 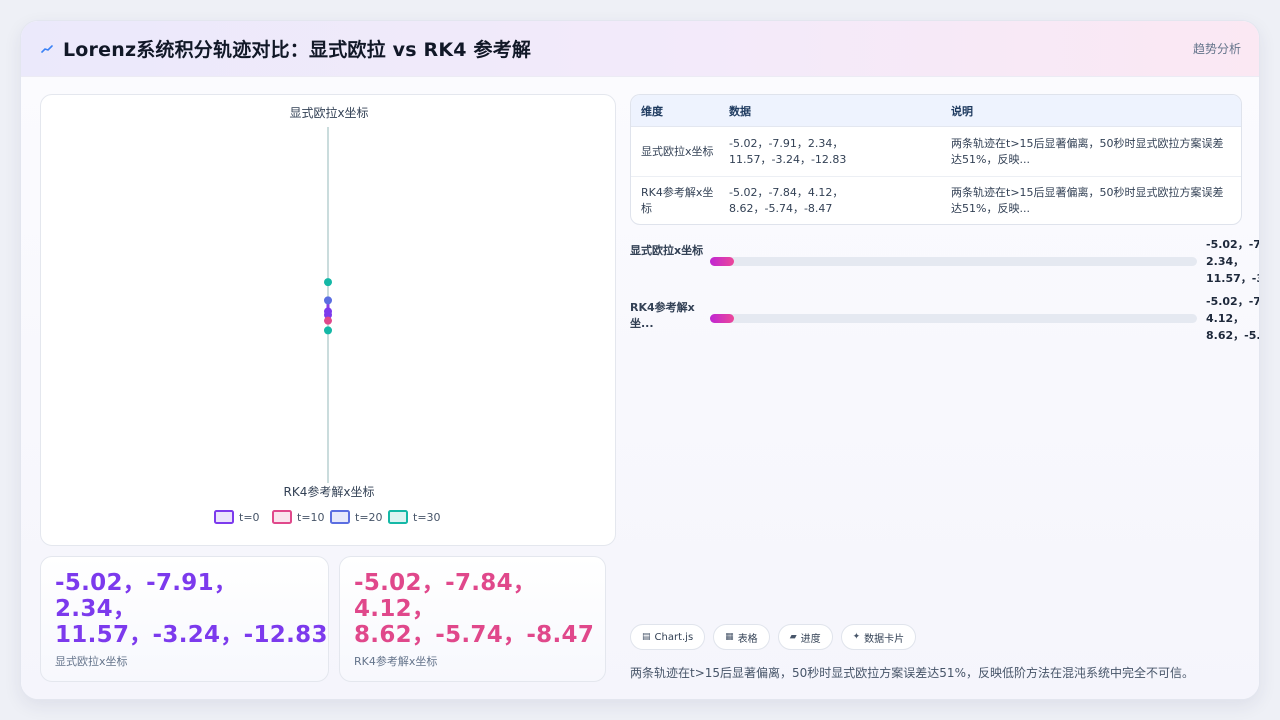 What do you see at coordinates (856, 637) in the screenshot?
I see `data-card-icon: ✦` at bounding box center [856, 637].